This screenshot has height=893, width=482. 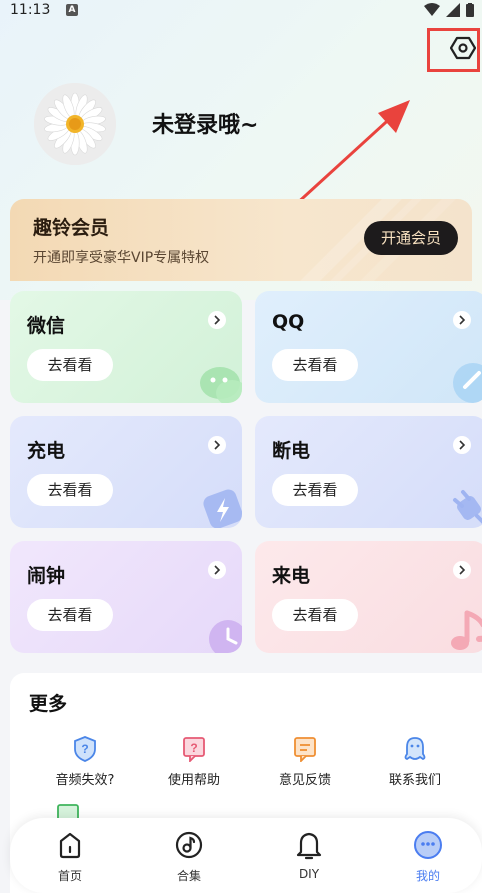 I want to click on open-vip-button: 开通会员, so click(x=411, y=238).